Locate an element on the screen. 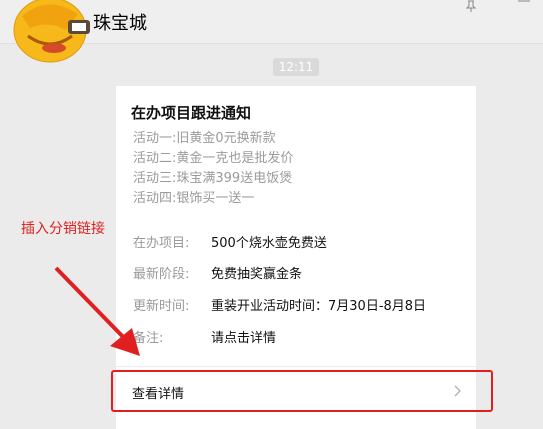 This screenshot has height=429, width=543. activity-item: 活动一:旧黄金0元换新款 is located at coordinates (204, 138).